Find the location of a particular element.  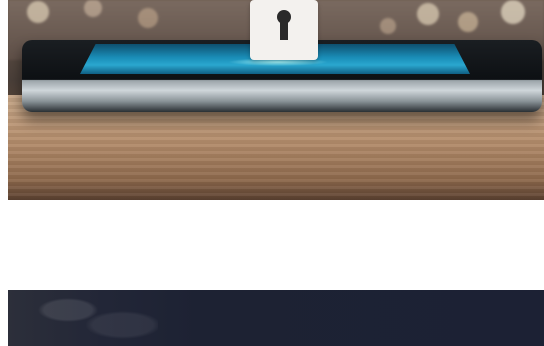

padlock-icon is located at coordinates (284, 30).